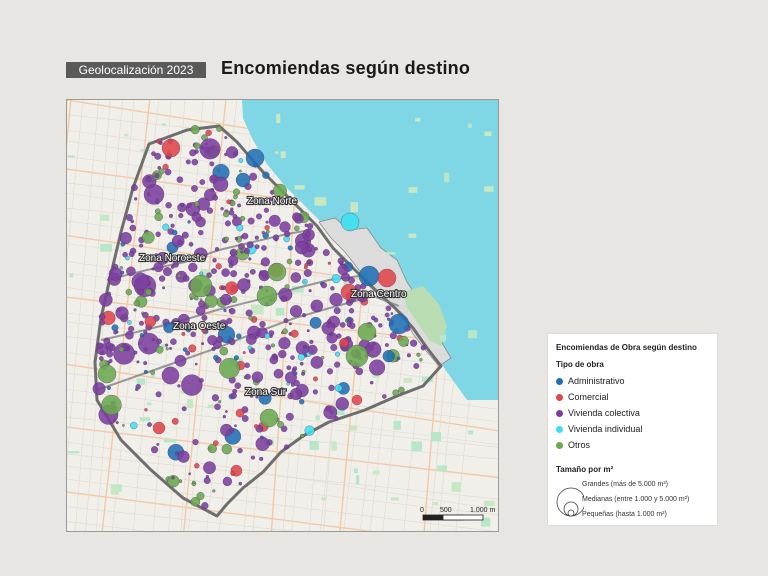  What do you see at coordinates (598, 413) in the screenshot?
I see `legend-item-vivienda-colectiva: Vivienda colectiva` at bounding box center [598, 413].